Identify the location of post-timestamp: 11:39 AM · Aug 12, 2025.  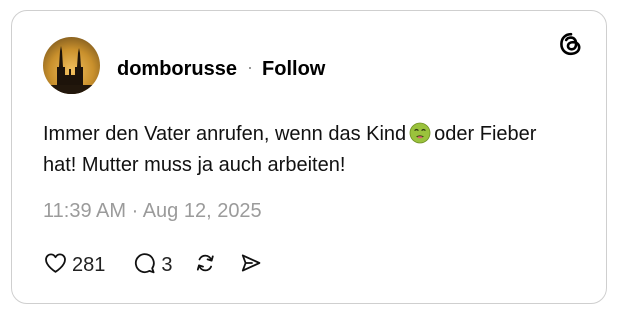
(152, 211).